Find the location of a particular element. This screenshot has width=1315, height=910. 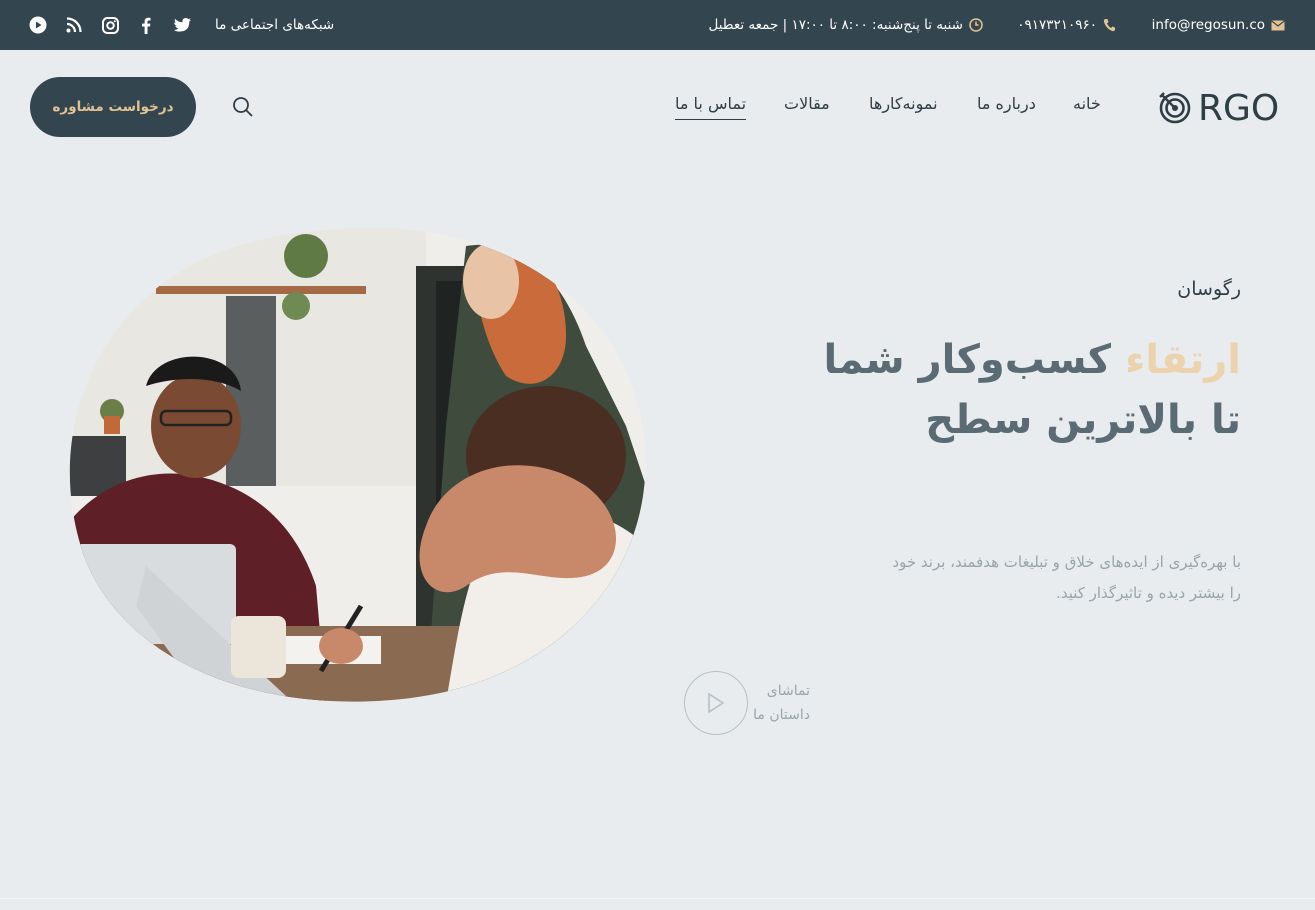

play-icon is located at coordinates (716, 703).